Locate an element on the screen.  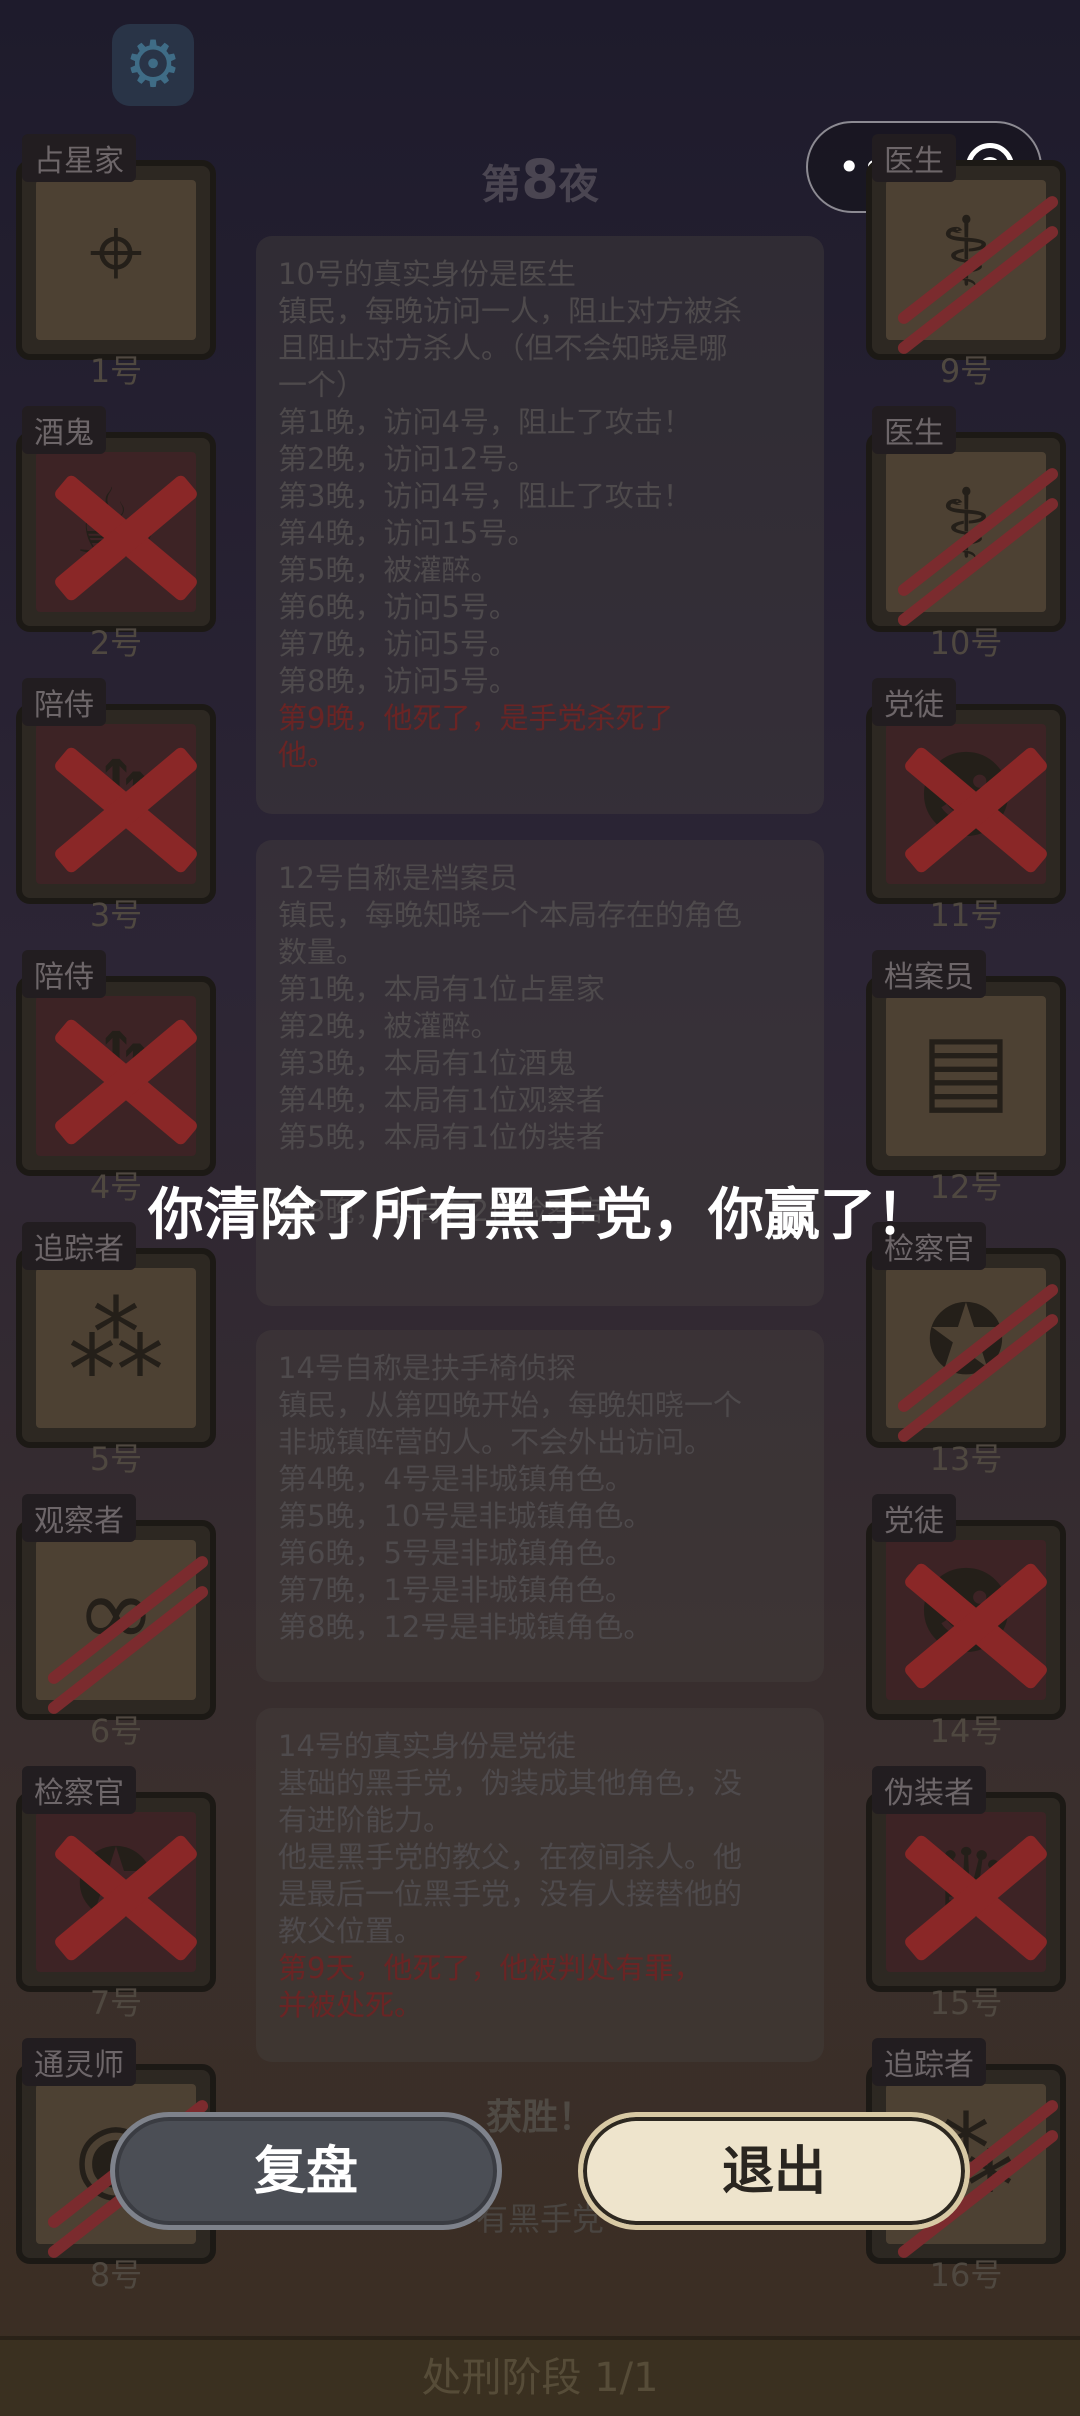
log-line: 镇民，每晚访问一人，阻止对方被杀 is located at coordinates (510, 311).